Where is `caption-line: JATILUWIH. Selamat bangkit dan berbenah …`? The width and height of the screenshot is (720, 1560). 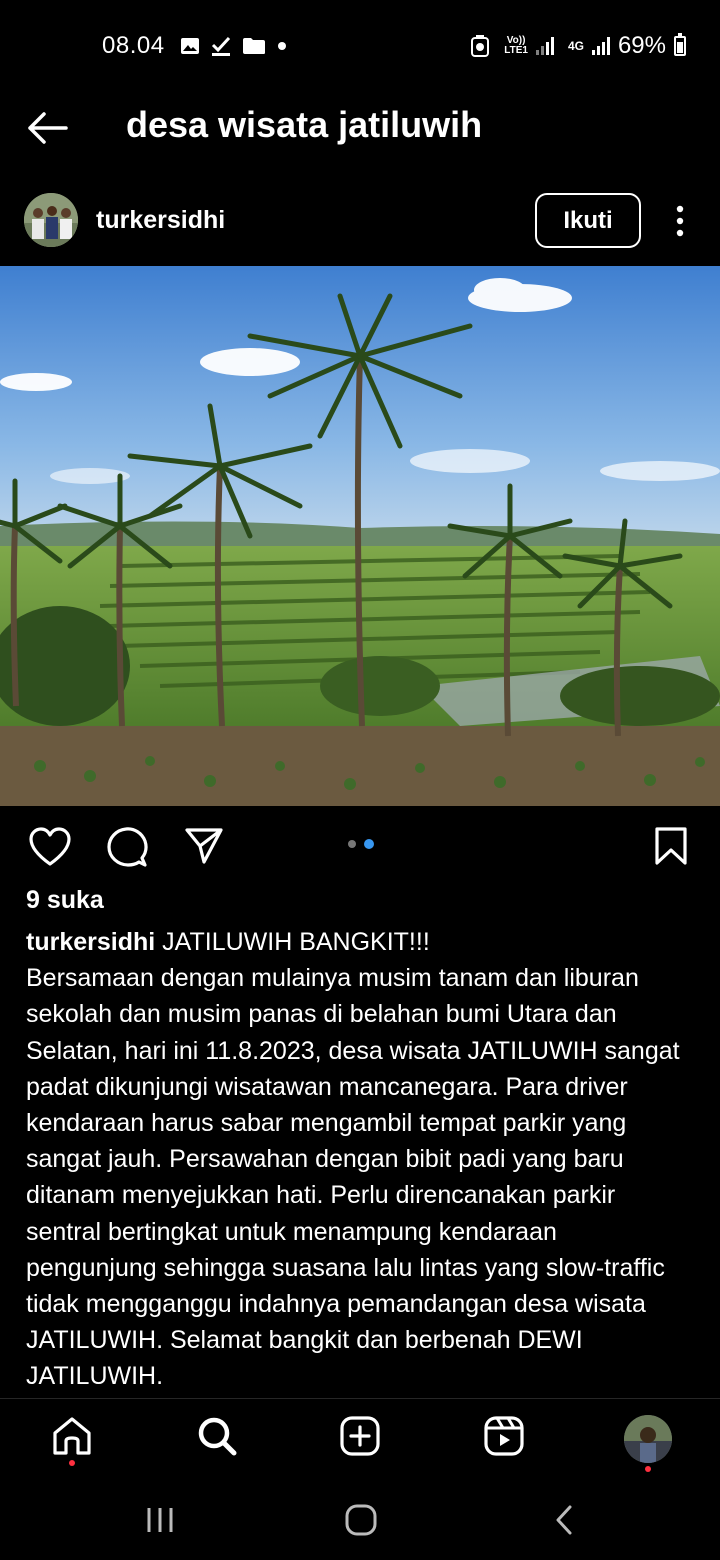
caption-line: JATILUWIH. Selamat bangkit dan berbenah … is located at coordinates (304, 1340).